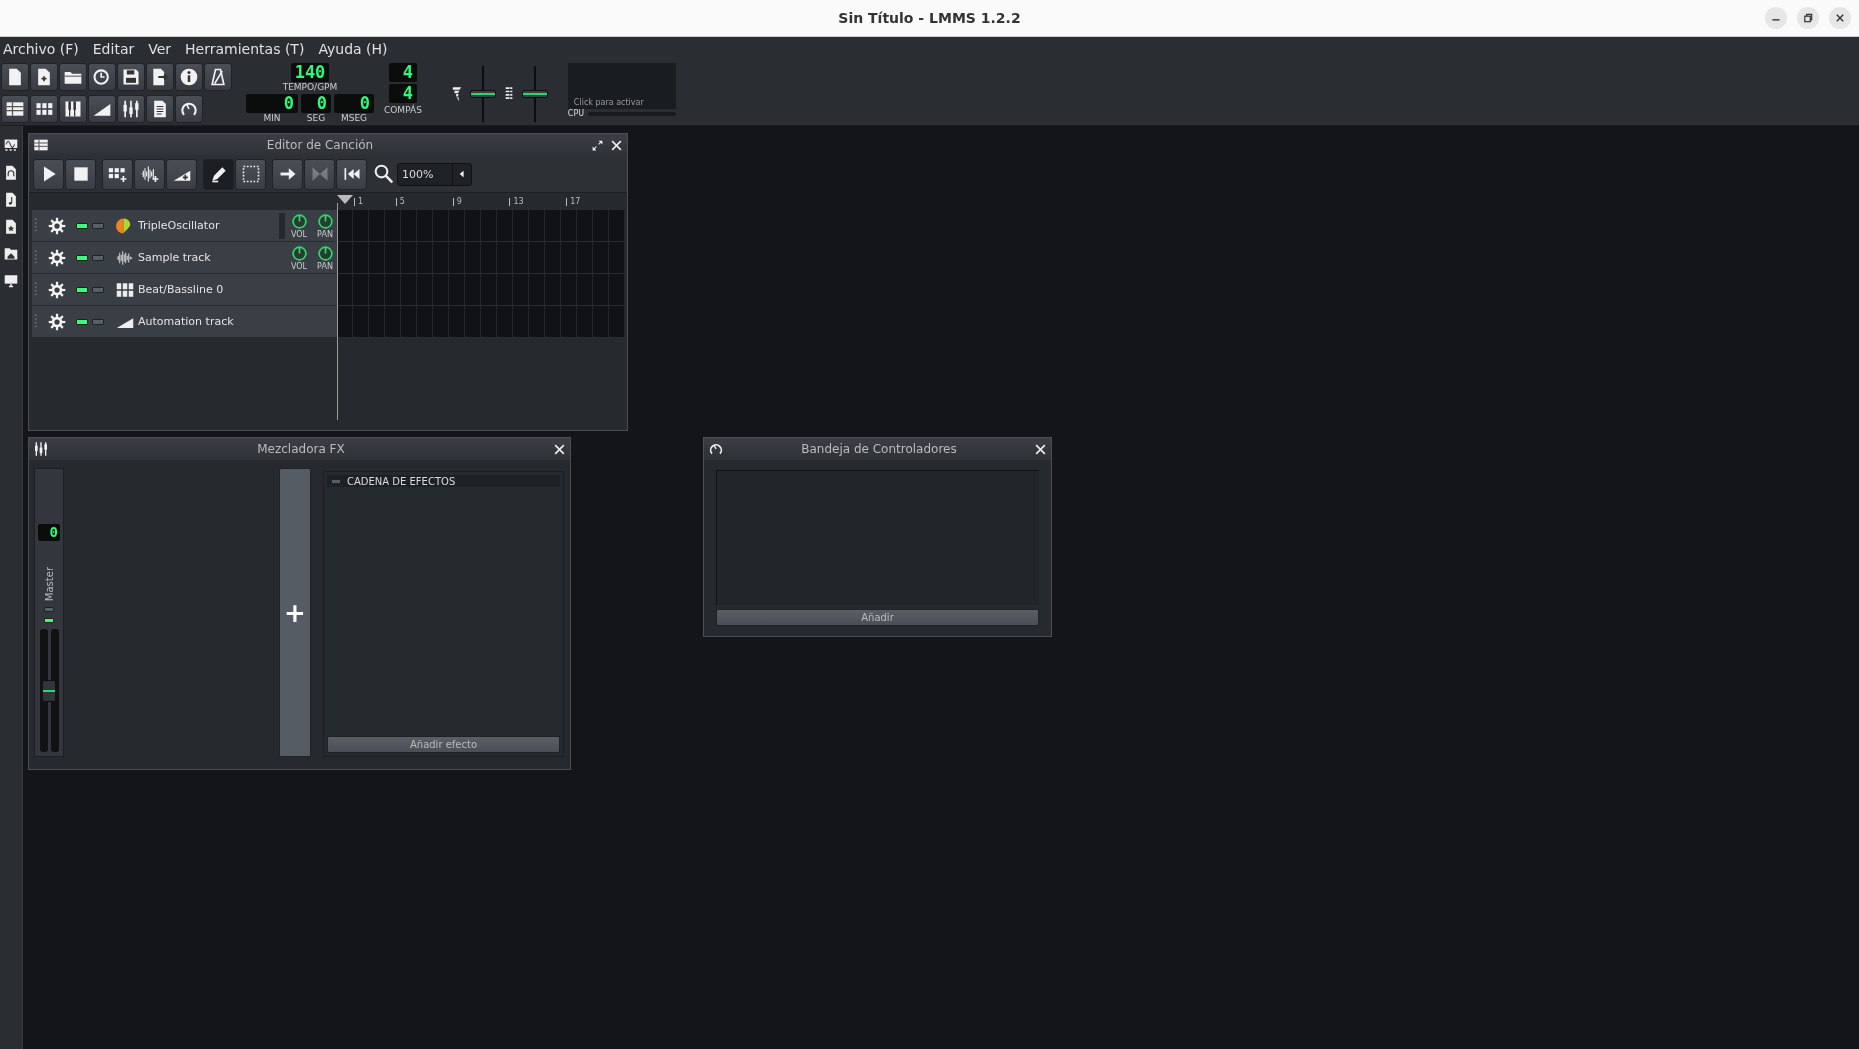 This screenshot has height=1049, width=1859. Describe the element at coordinates (11, 253) in the screenshot. I see `folder-home-icon` at that location.